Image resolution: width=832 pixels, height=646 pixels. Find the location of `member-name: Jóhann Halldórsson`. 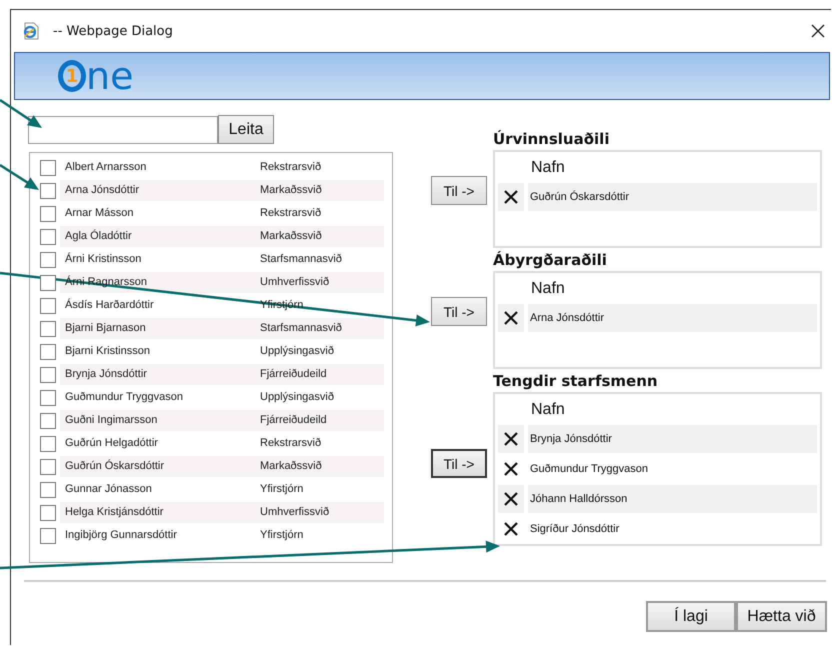

member-name: Jóhann Halldórsson is located at coordinates (672, 499).